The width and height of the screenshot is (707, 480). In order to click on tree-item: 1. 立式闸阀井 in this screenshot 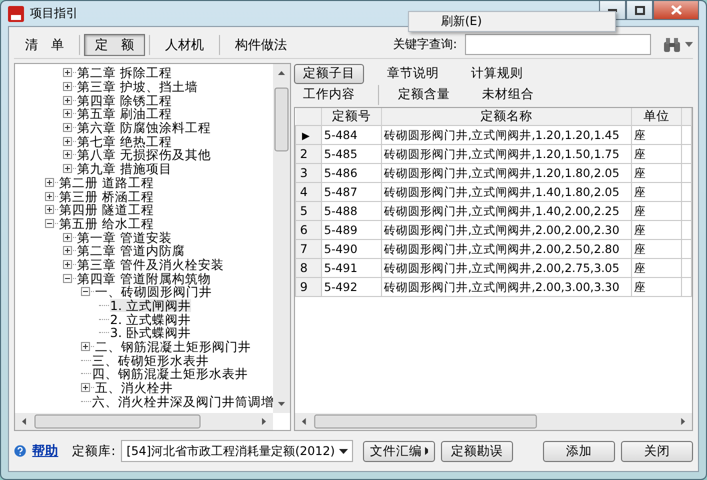, I will do `click(150, 305)`.